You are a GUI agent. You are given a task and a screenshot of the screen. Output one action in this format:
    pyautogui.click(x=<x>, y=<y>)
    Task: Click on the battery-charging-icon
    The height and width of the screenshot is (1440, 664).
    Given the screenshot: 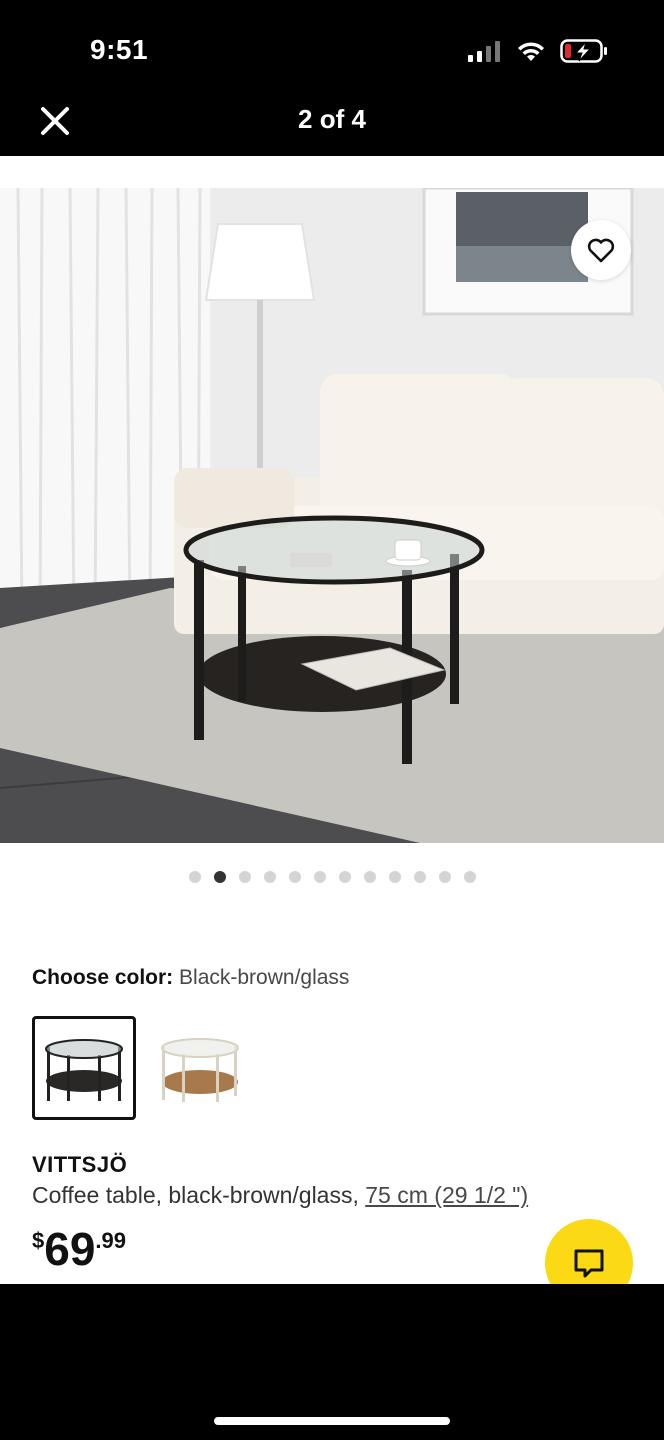 What is the action you would take?
    pyautogui.click(x=583, y=51)
    